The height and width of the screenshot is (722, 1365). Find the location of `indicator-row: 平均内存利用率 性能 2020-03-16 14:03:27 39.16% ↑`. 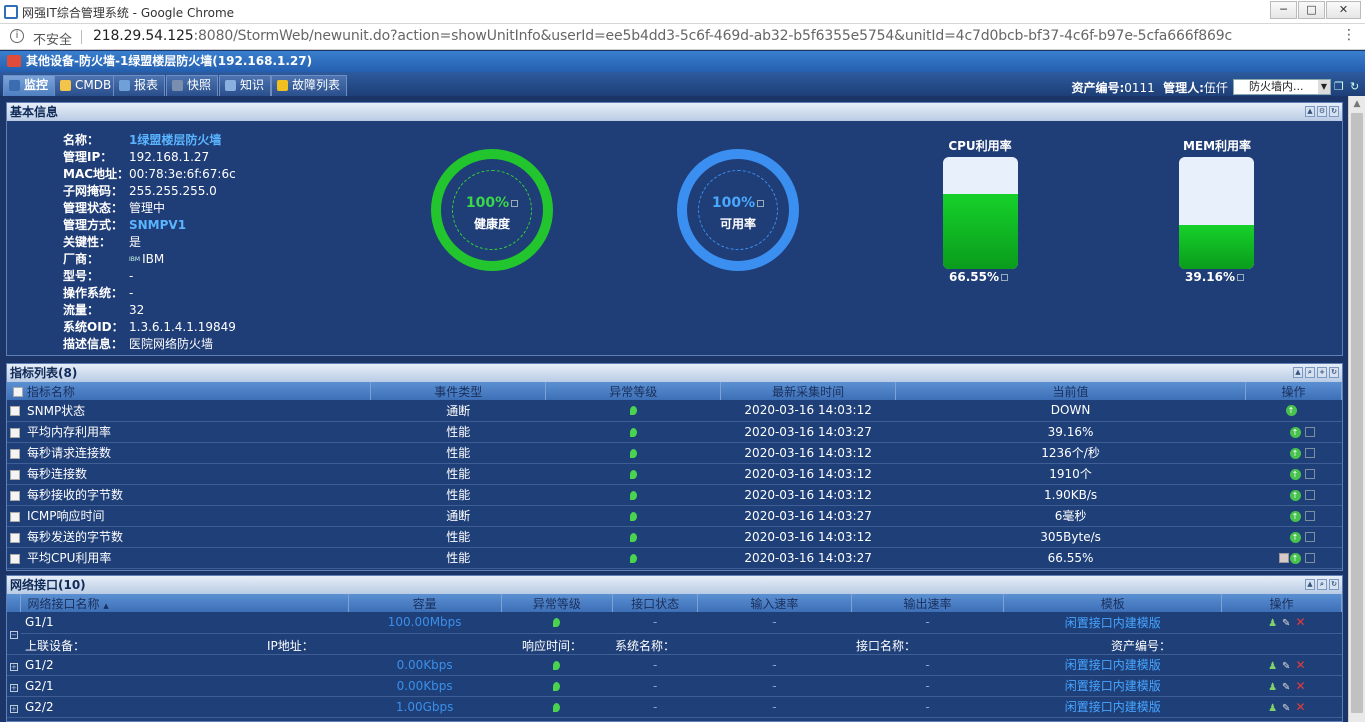

indicator-row: 平均内存利用率 性能 2020-03-16 14:03:27 39.16% ↑ is located at coordinates (674, 432).